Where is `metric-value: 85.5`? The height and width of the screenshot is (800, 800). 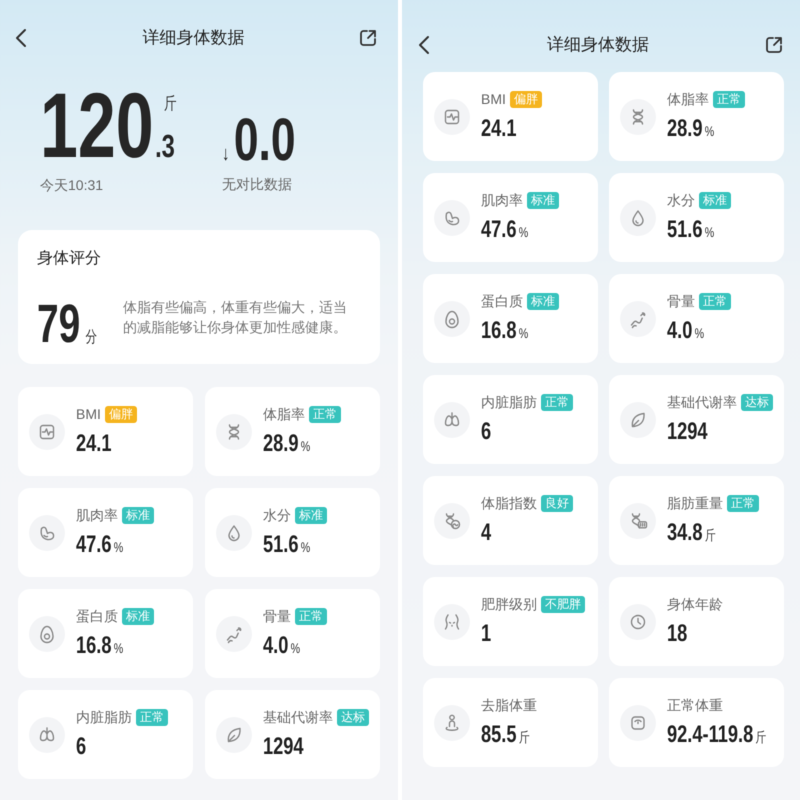 metric-value: 85.5 is located at coordinates (498, 734).